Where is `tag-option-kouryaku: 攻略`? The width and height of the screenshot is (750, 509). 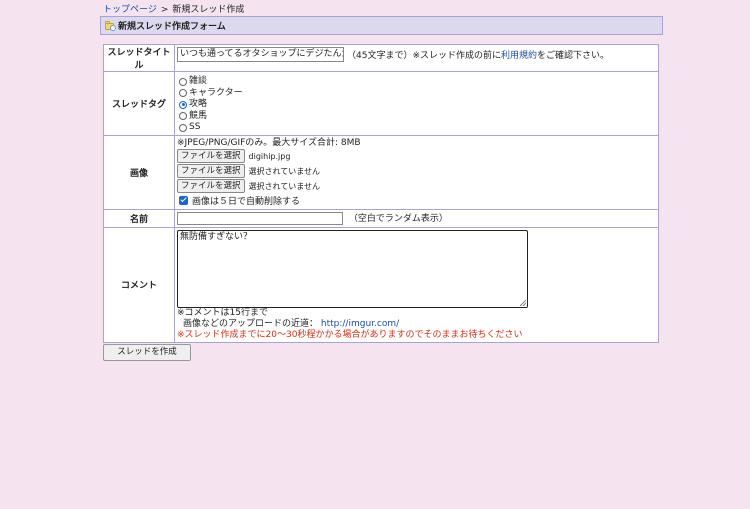 tag-option-kouryaku: 攻略 is located at coordinates (416, 105).